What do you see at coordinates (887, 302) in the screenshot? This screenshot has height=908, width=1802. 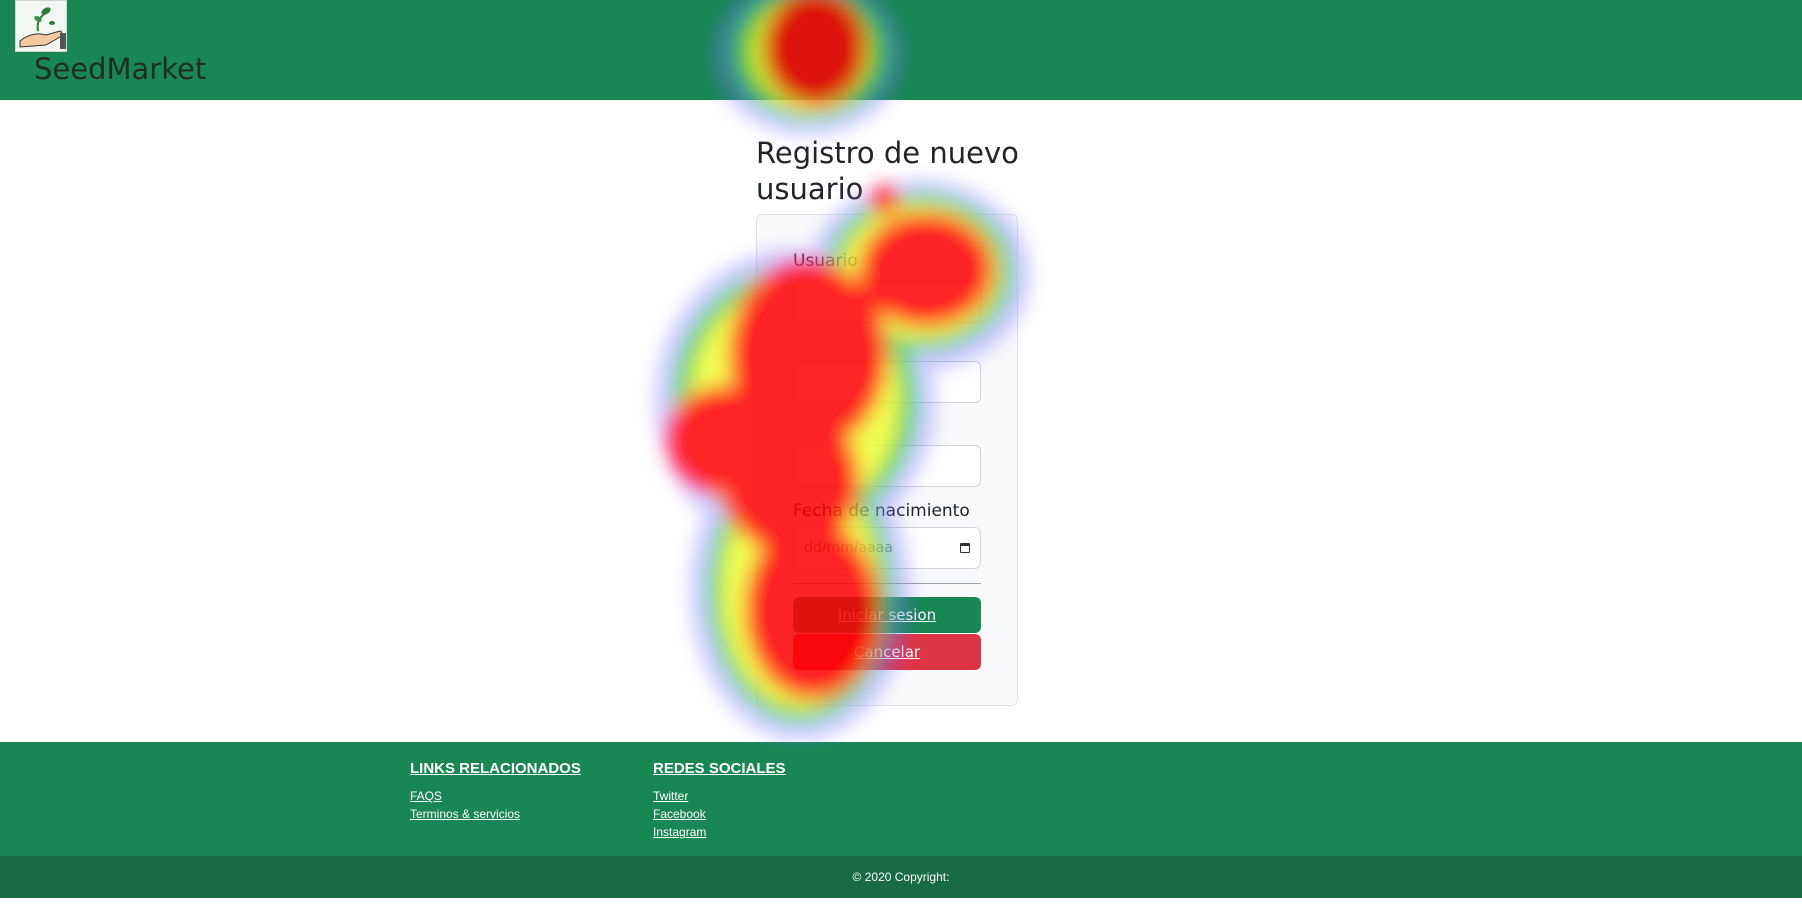 I see `username-input` at bounding box center [887, 302].